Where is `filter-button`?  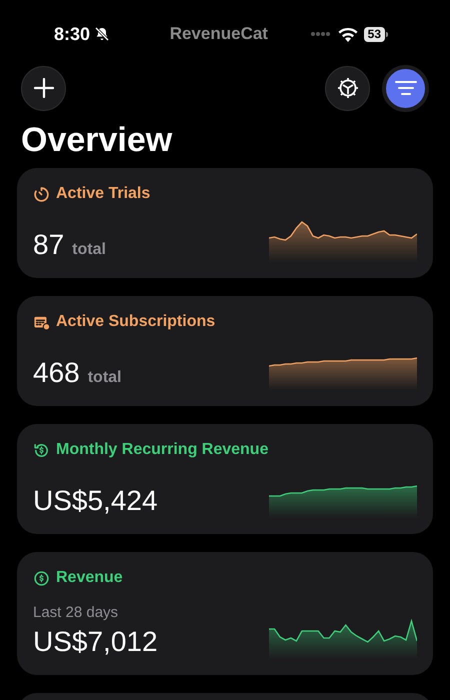 filter-button is located at coordinates (405, 88).